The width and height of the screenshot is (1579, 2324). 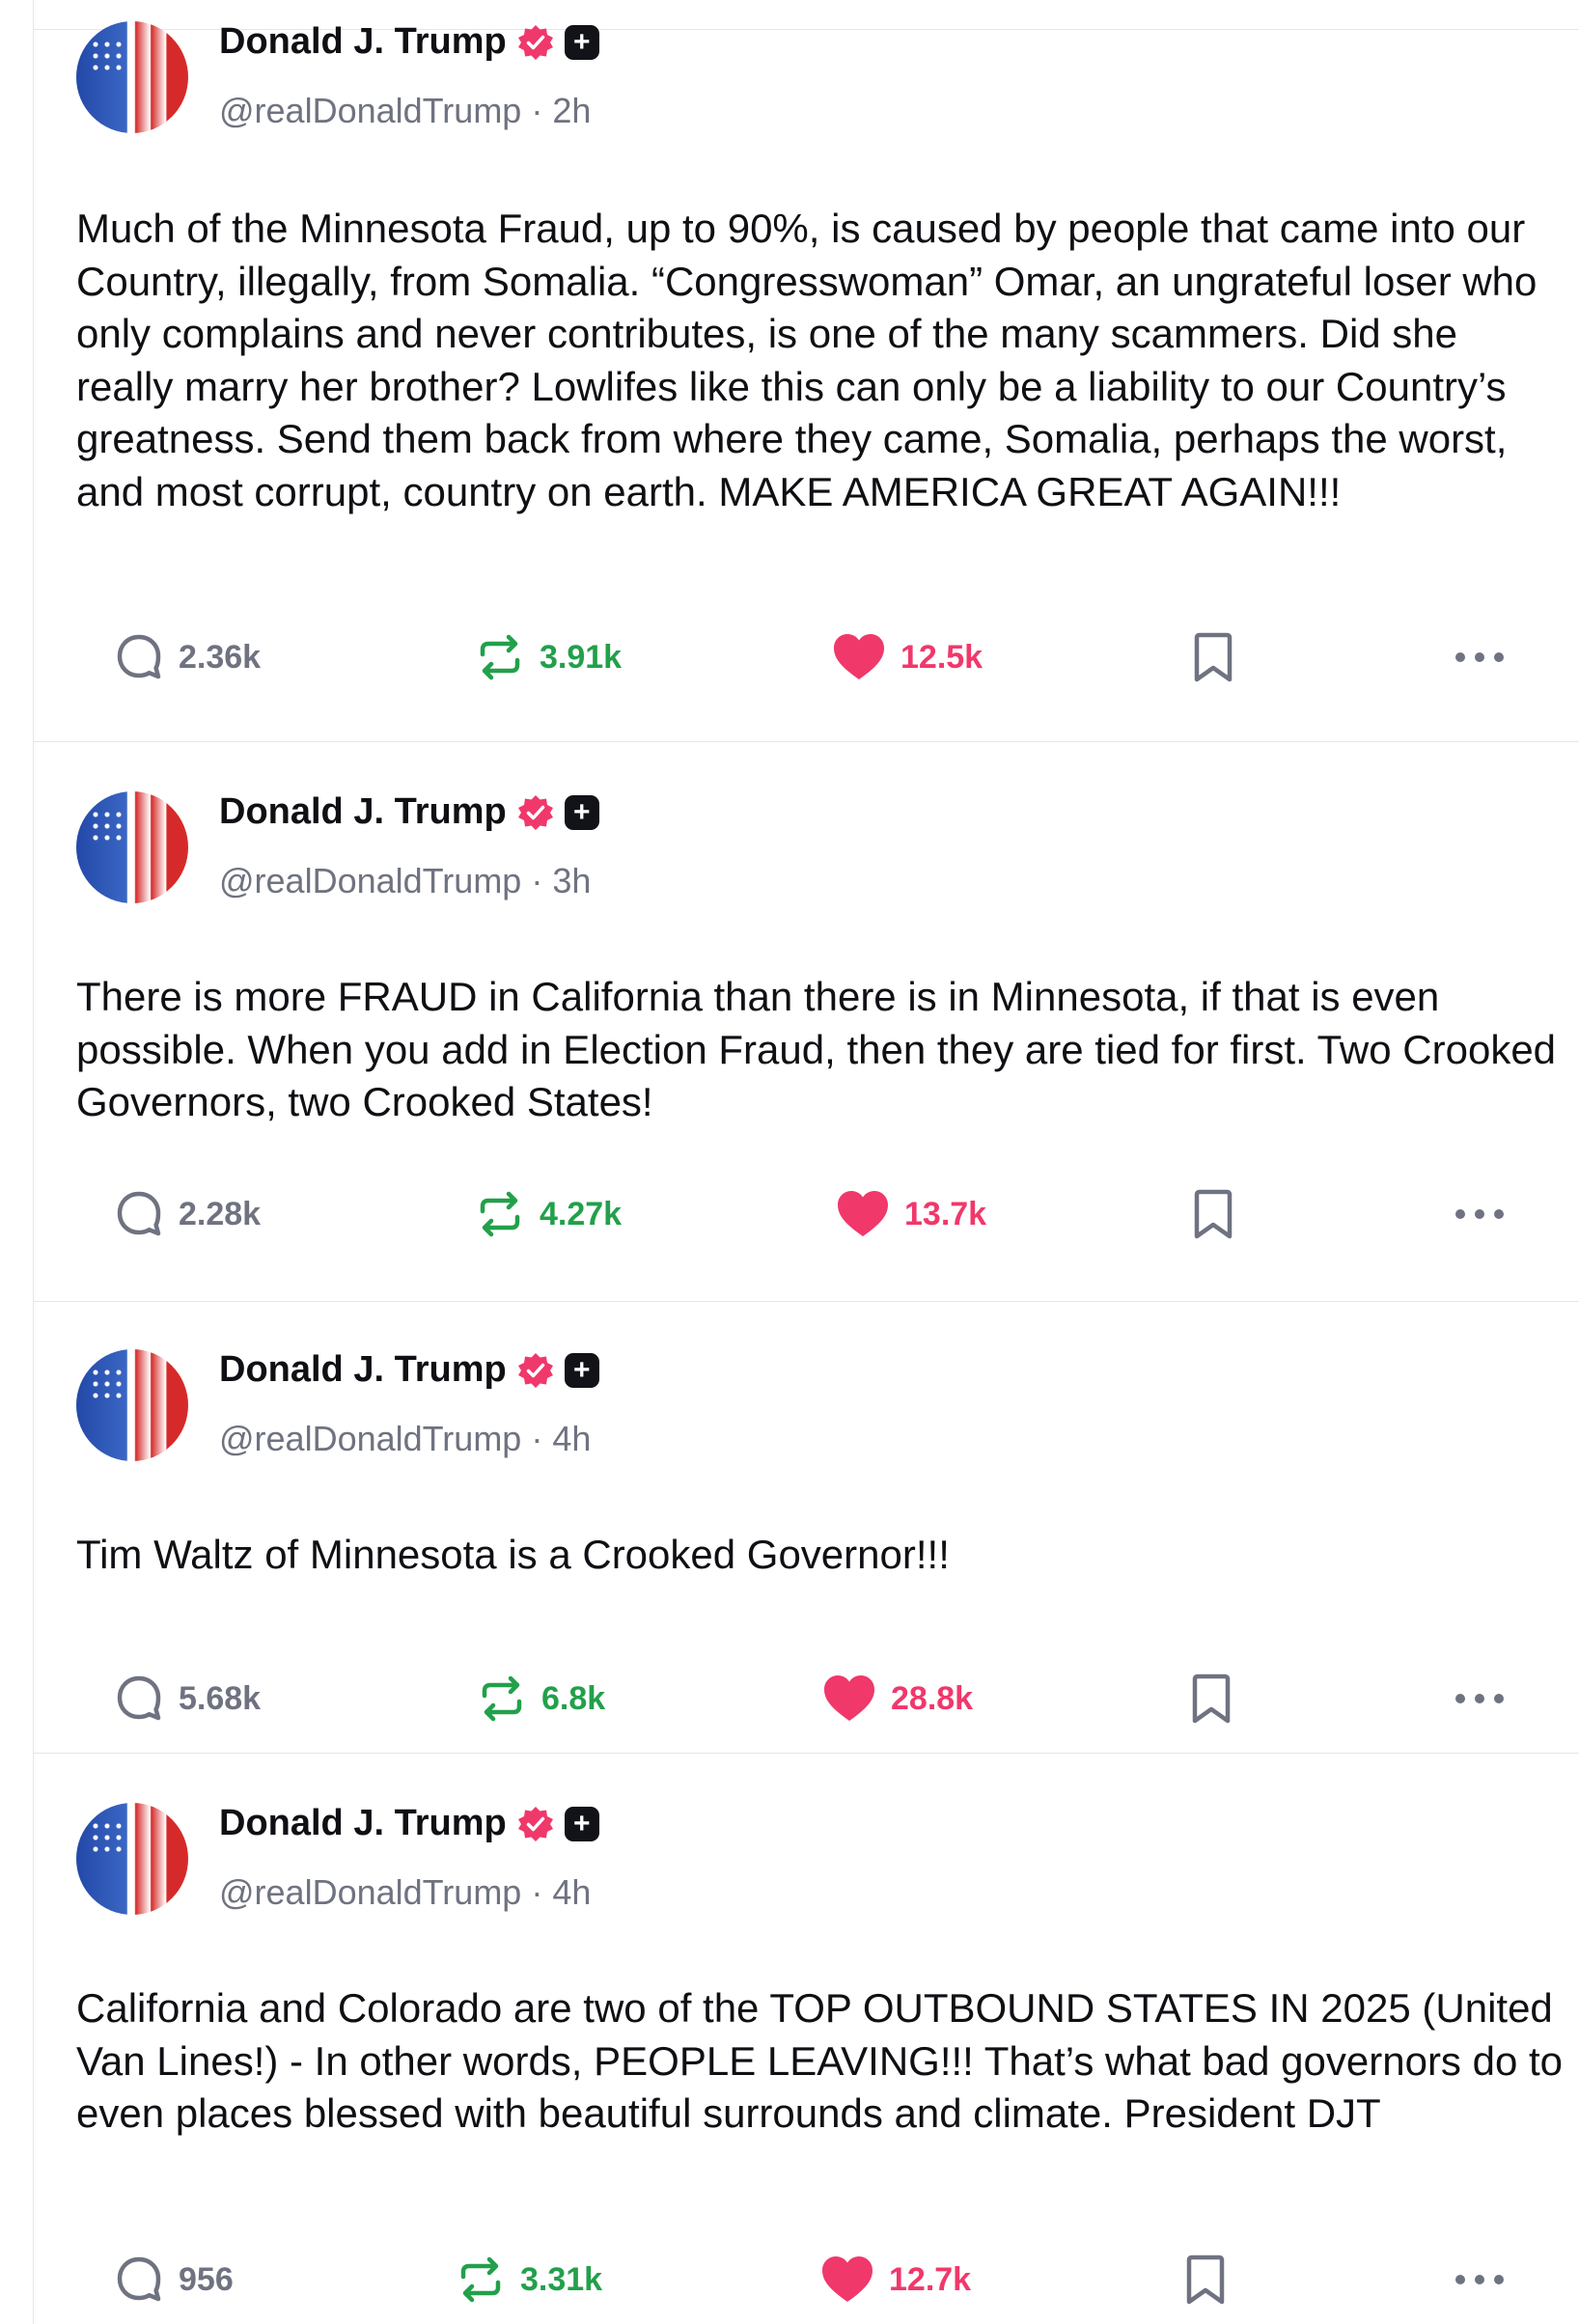 I want to click on post-actions: 5.68k 6.8k 28.8k, so click(x=806, y=1698).